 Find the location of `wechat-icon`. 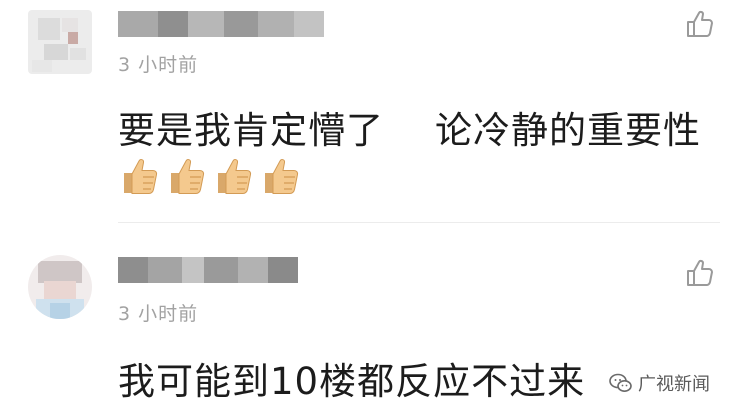

wechat-icon is located at coordinates (620, 382).